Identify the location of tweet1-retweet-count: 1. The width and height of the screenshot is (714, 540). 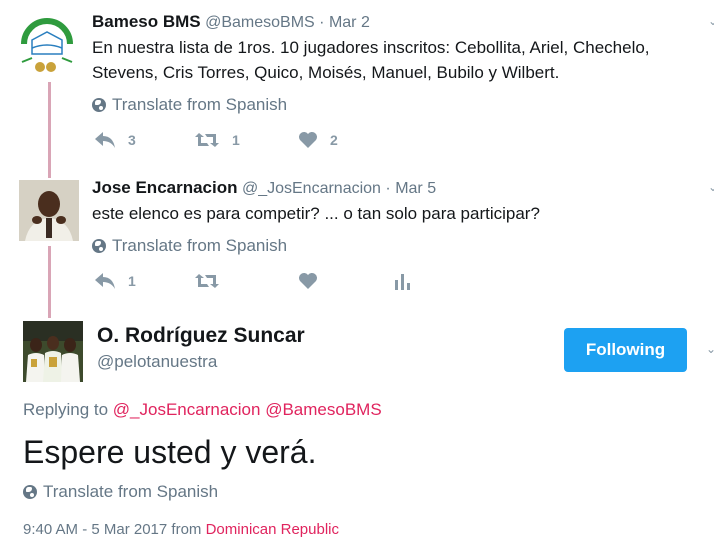
(236, 140).